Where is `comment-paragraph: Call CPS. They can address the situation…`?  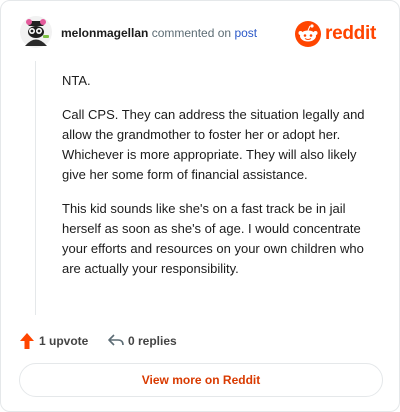 comment-paragraph: Call CPS. They can address the situation… is located at coordinates (213, 144).